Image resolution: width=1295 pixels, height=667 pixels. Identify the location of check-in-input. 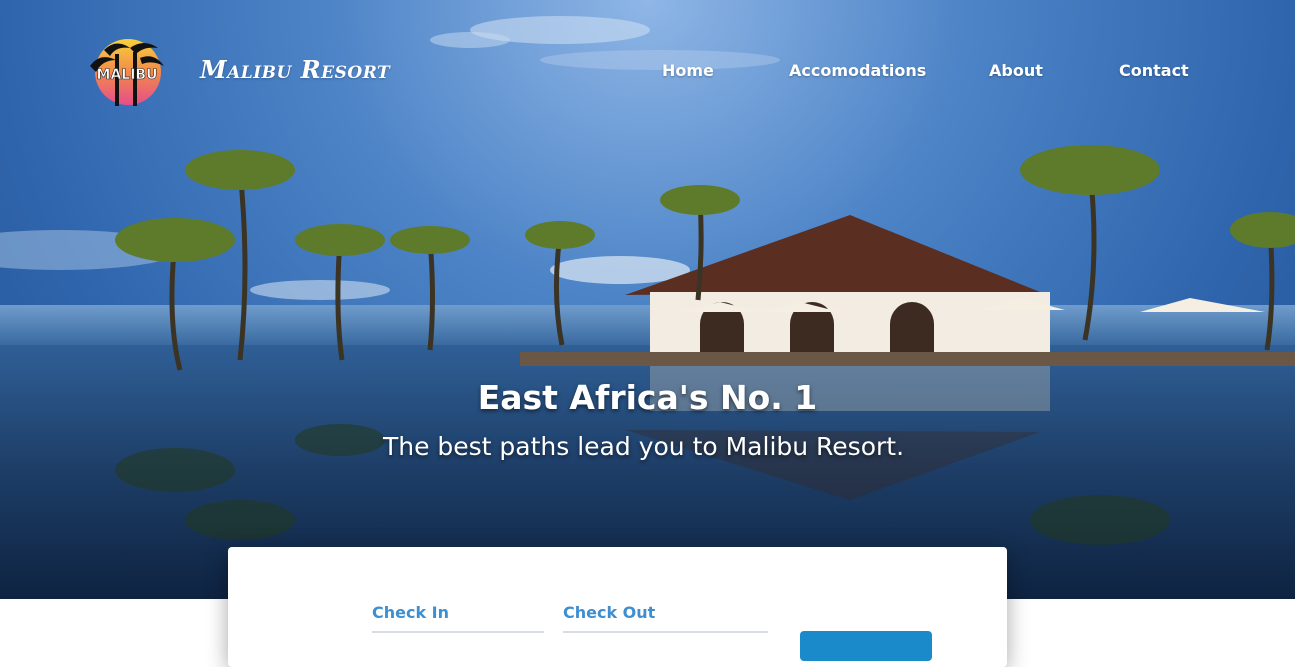
(458, 632).